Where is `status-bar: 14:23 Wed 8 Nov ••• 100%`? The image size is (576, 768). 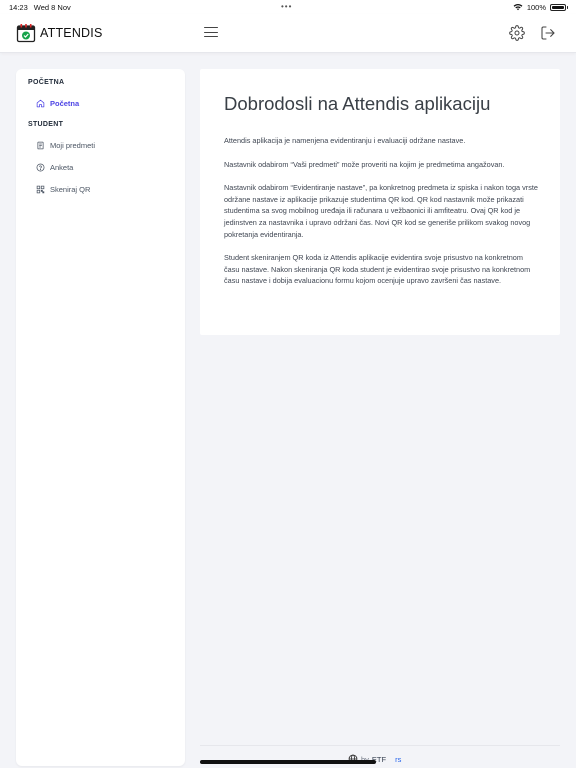 status-bar: 14:23 Wed 8 Nov ••• 100% is located at coordinates (288, 7).